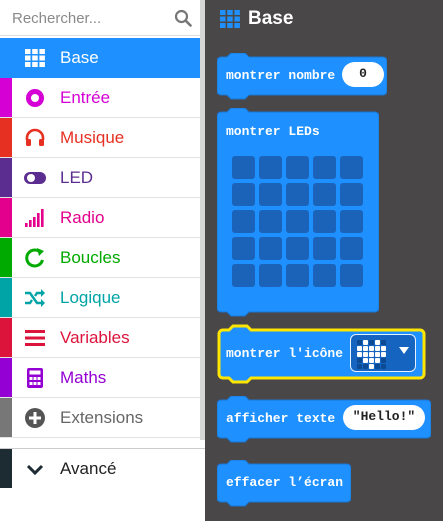  I want to click on block-show-string: afficher texte "Hello!", so click(324, 420).